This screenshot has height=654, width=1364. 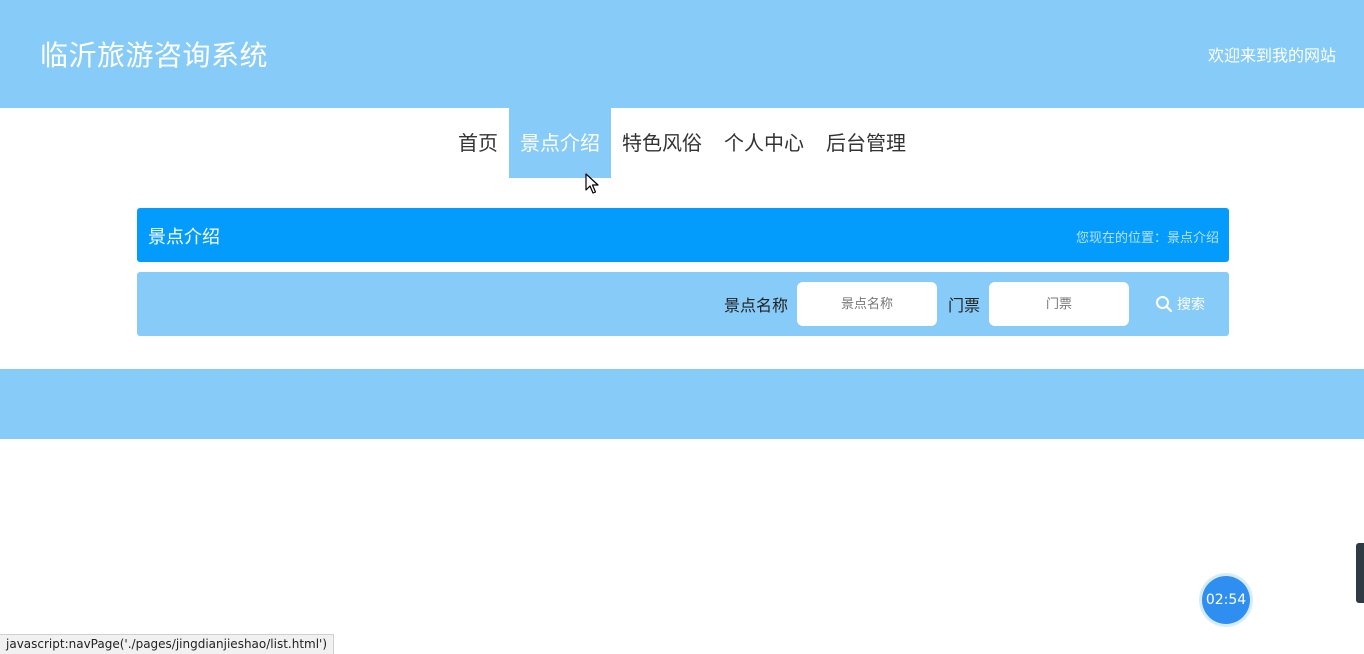 I want to click on nav-item-admin: 后台管理, so click(x=866, y=143).